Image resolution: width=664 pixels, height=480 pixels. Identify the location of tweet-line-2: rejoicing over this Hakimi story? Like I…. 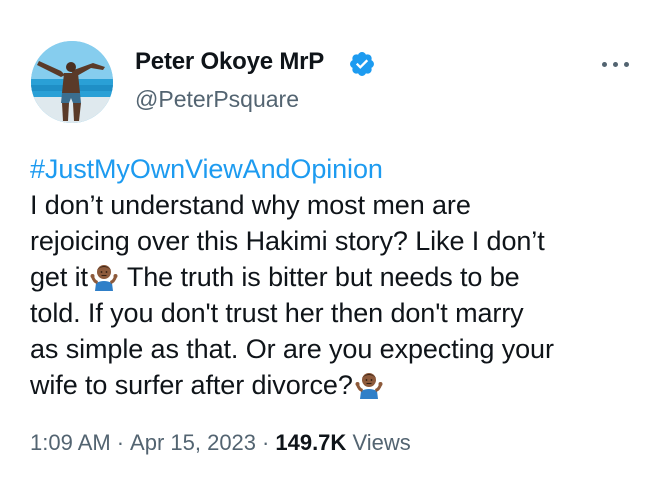
(287, 241).